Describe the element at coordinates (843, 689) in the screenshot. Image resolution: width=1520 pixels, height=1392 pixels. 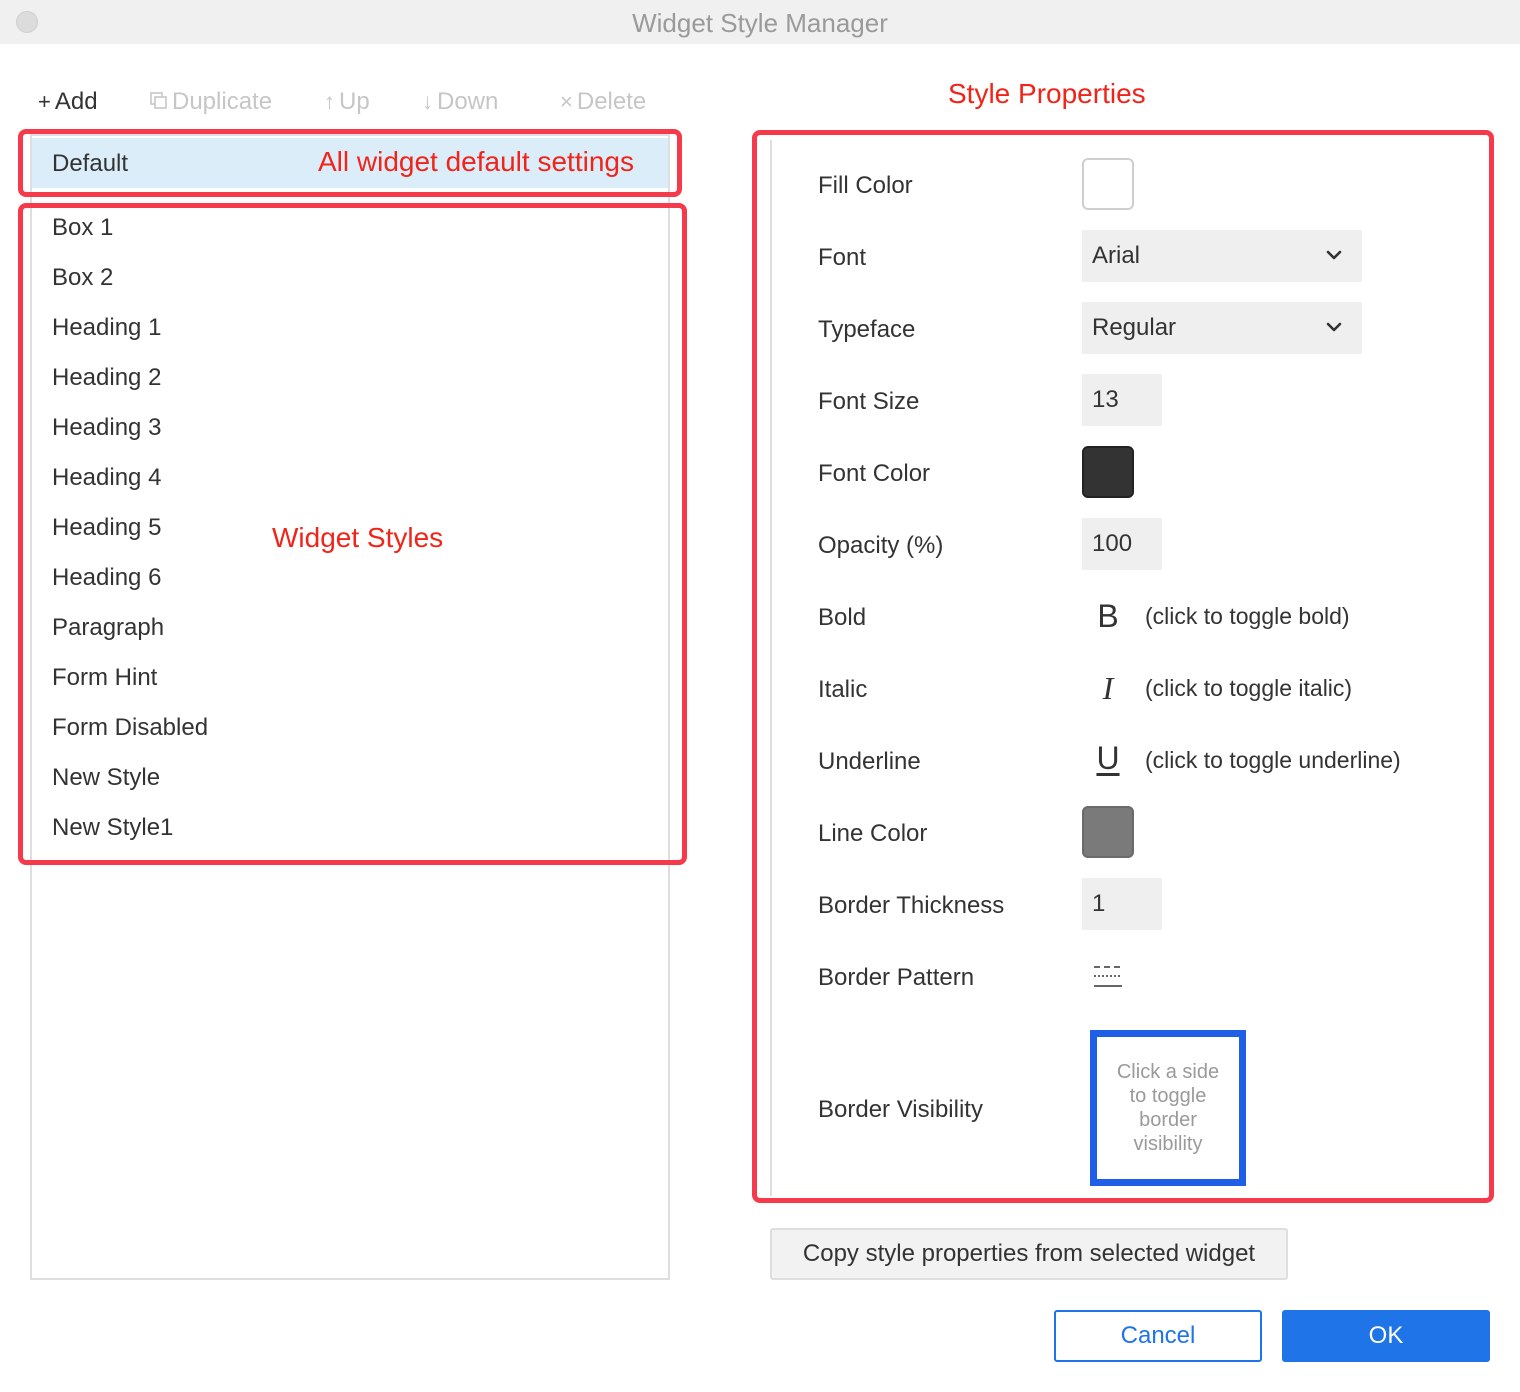
I see `italic-label: Italic` at that location.